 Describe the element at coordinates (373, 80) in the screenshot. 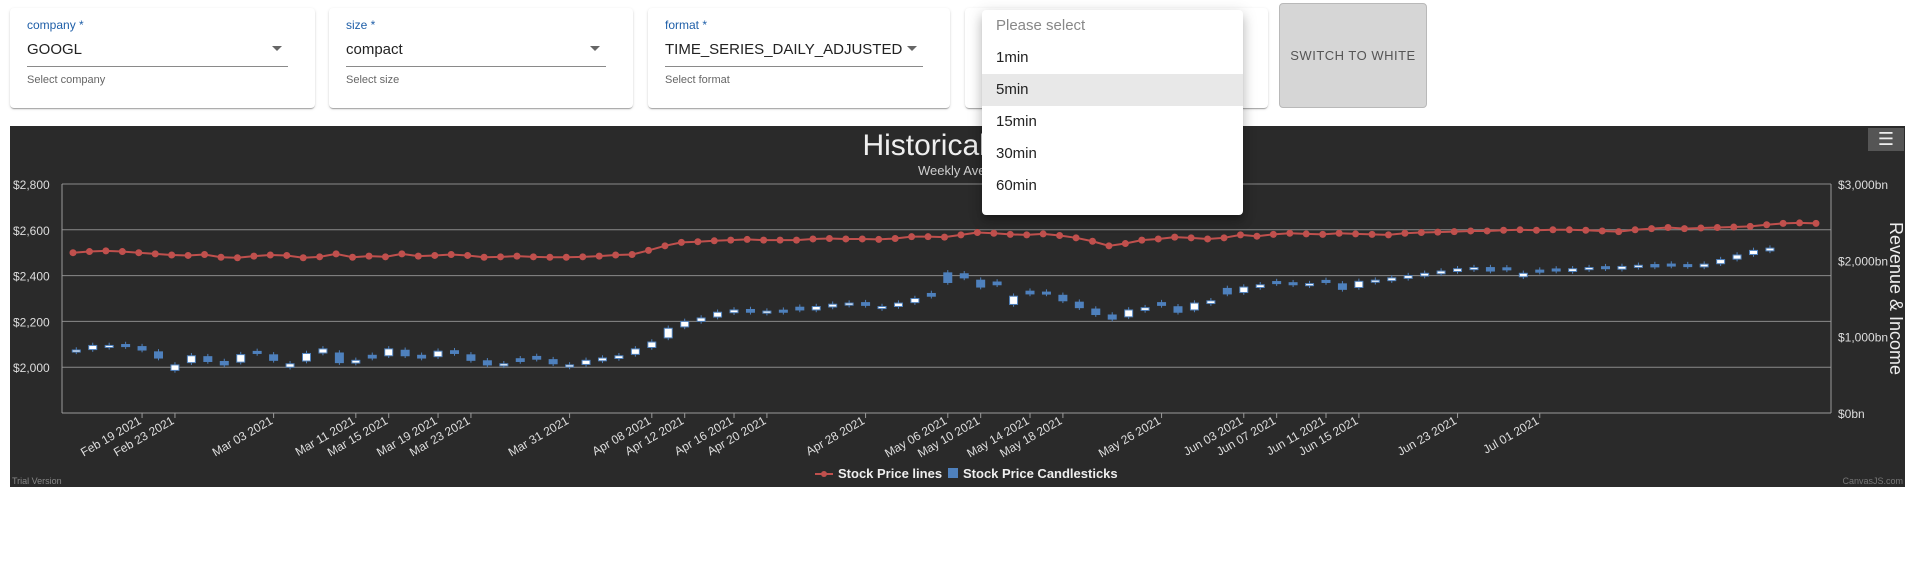

I see `size-helper-text: Select size` at that location.